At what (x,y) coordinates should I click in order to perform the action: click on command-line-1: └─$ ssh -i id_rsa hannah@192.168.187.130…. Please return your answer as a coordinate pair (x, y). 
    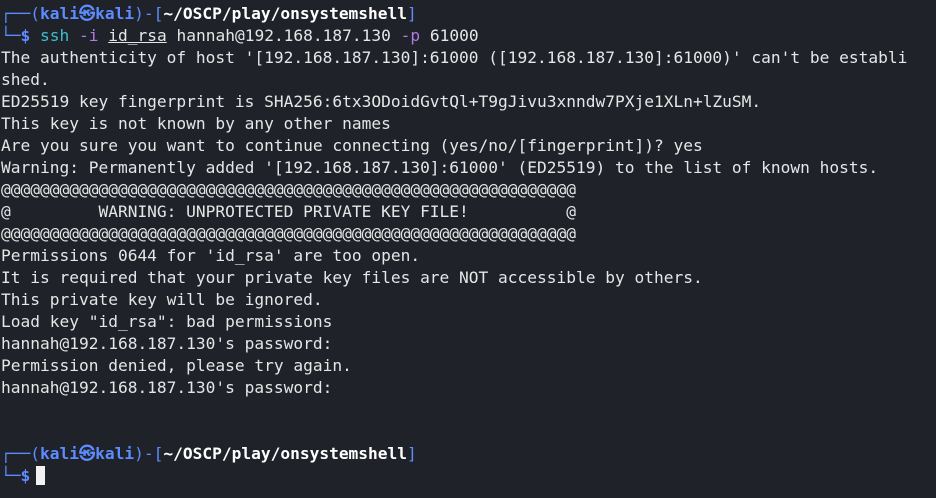
    Looking at the image, I should click on (468, 36).